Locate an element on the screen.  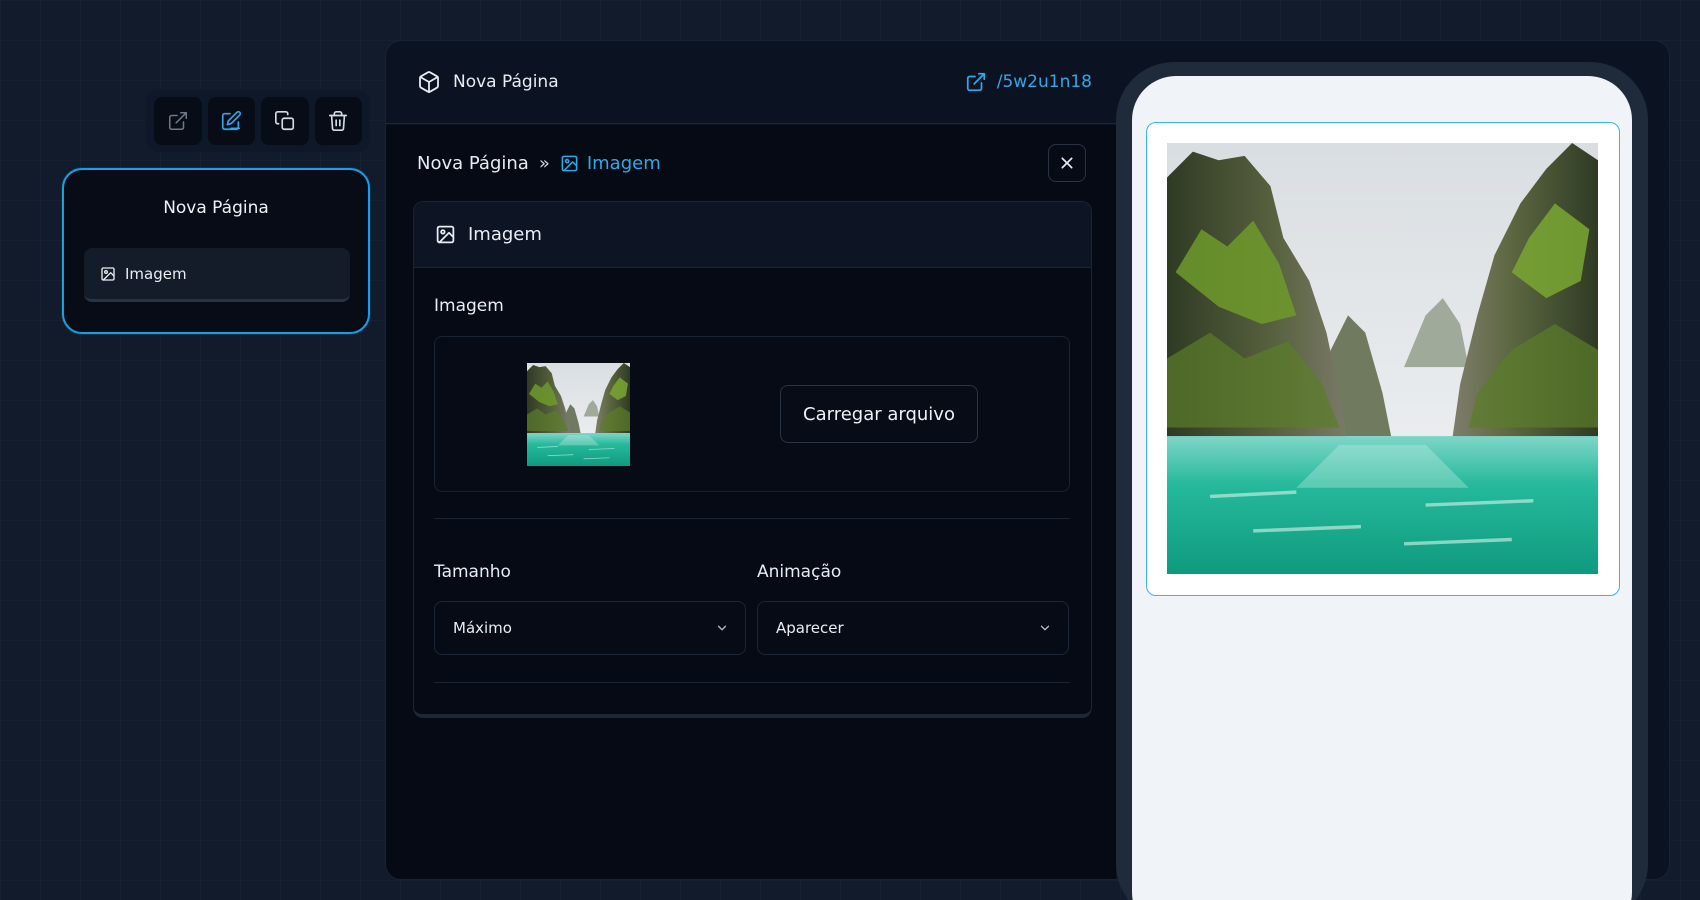
cube-icon is located at coordinates (429, 82).